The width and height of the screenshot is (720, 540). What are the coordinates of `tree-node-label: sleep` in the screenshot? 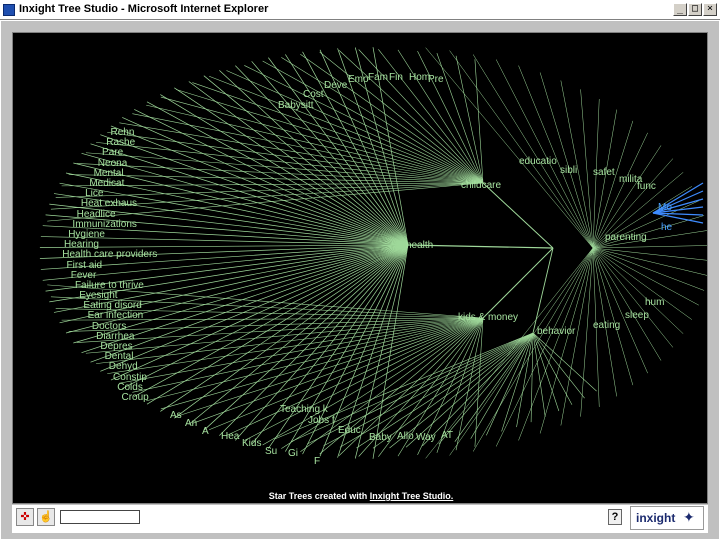 It's located at (637, 316).